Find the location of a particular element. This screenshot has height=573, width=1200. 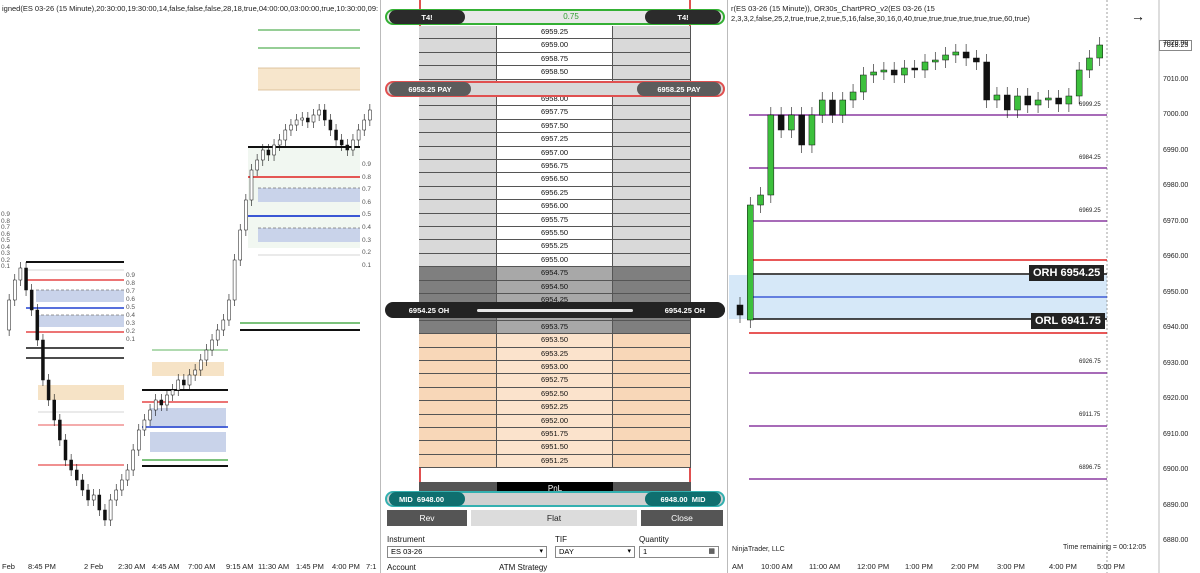

ladder-row: 6959.00 is located at coordinates (555, 46).